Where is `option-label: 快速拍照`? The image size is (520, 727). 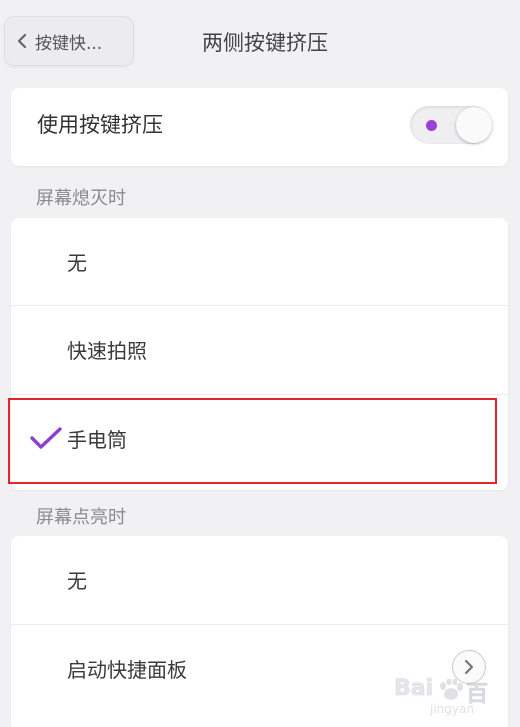 option-label: 快速拍照 is located at coordinates (107, 351).